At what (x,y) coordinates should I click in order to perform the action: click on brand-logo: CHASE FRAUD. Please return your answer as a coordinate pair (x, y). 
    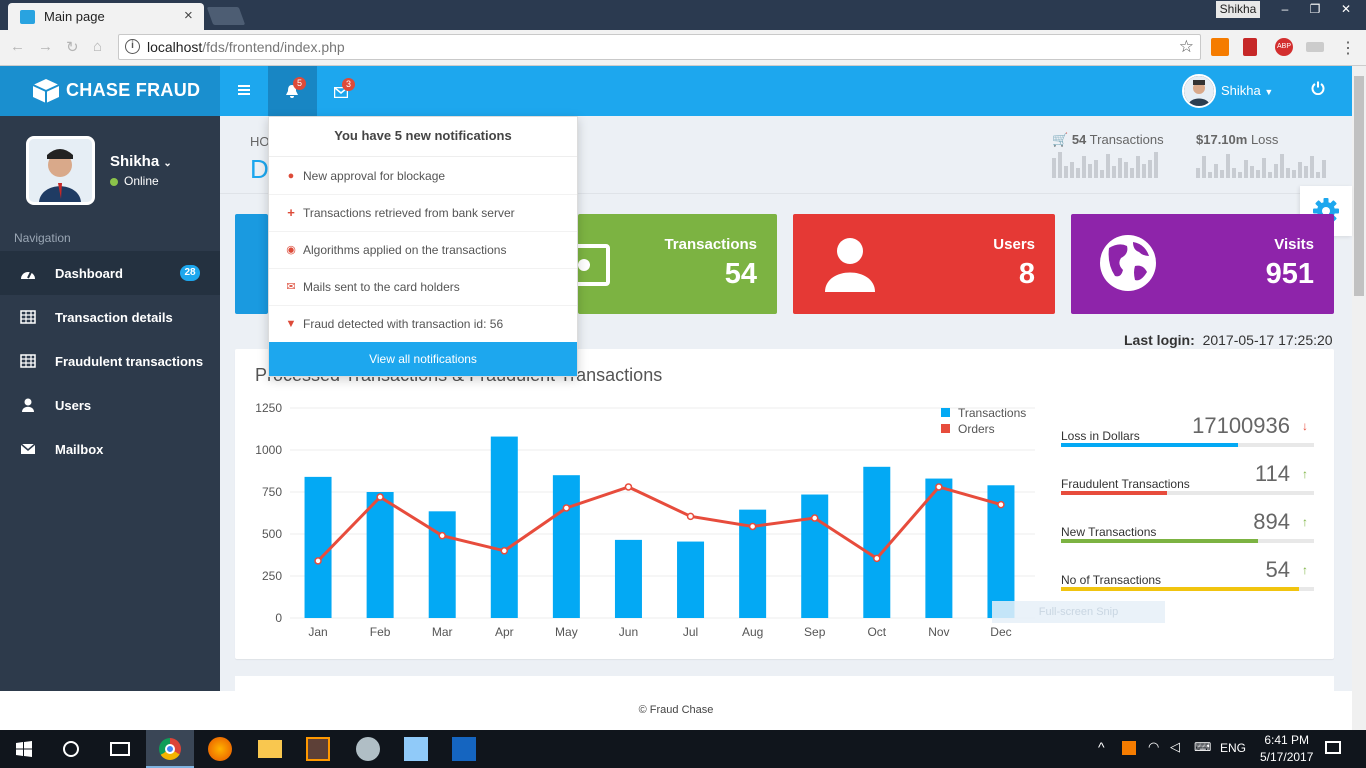
    Looking at the image, I should click on (110, 91).